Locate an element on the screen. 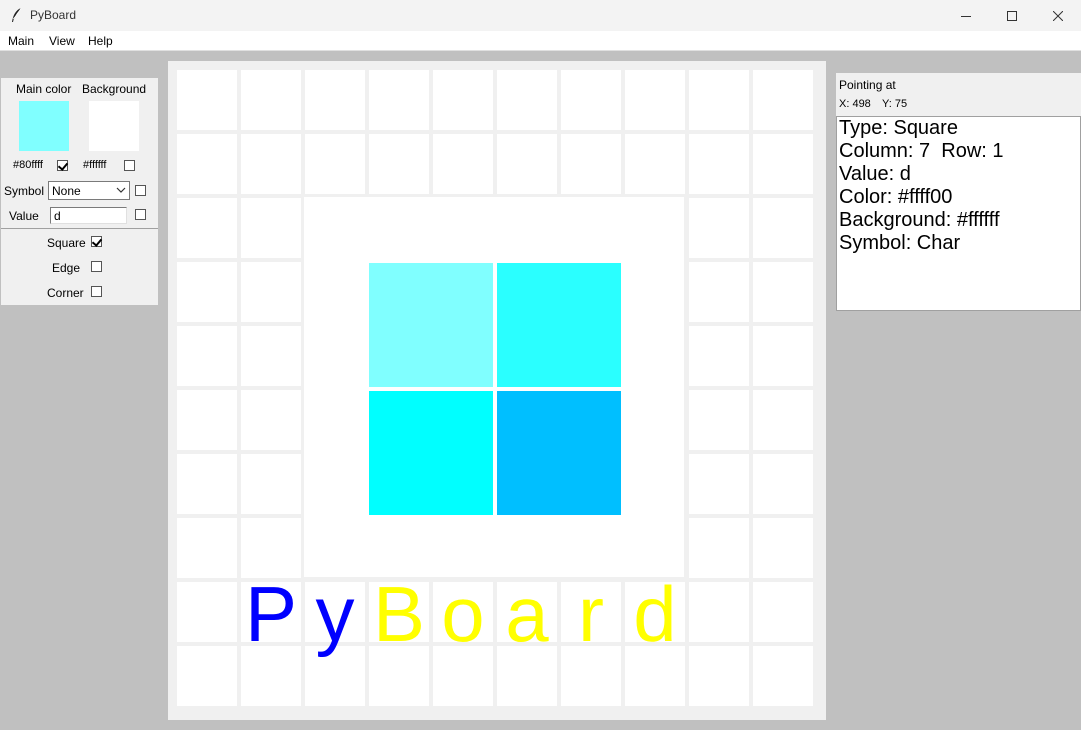  corner-checkbox is located at coordinates (96, 291).